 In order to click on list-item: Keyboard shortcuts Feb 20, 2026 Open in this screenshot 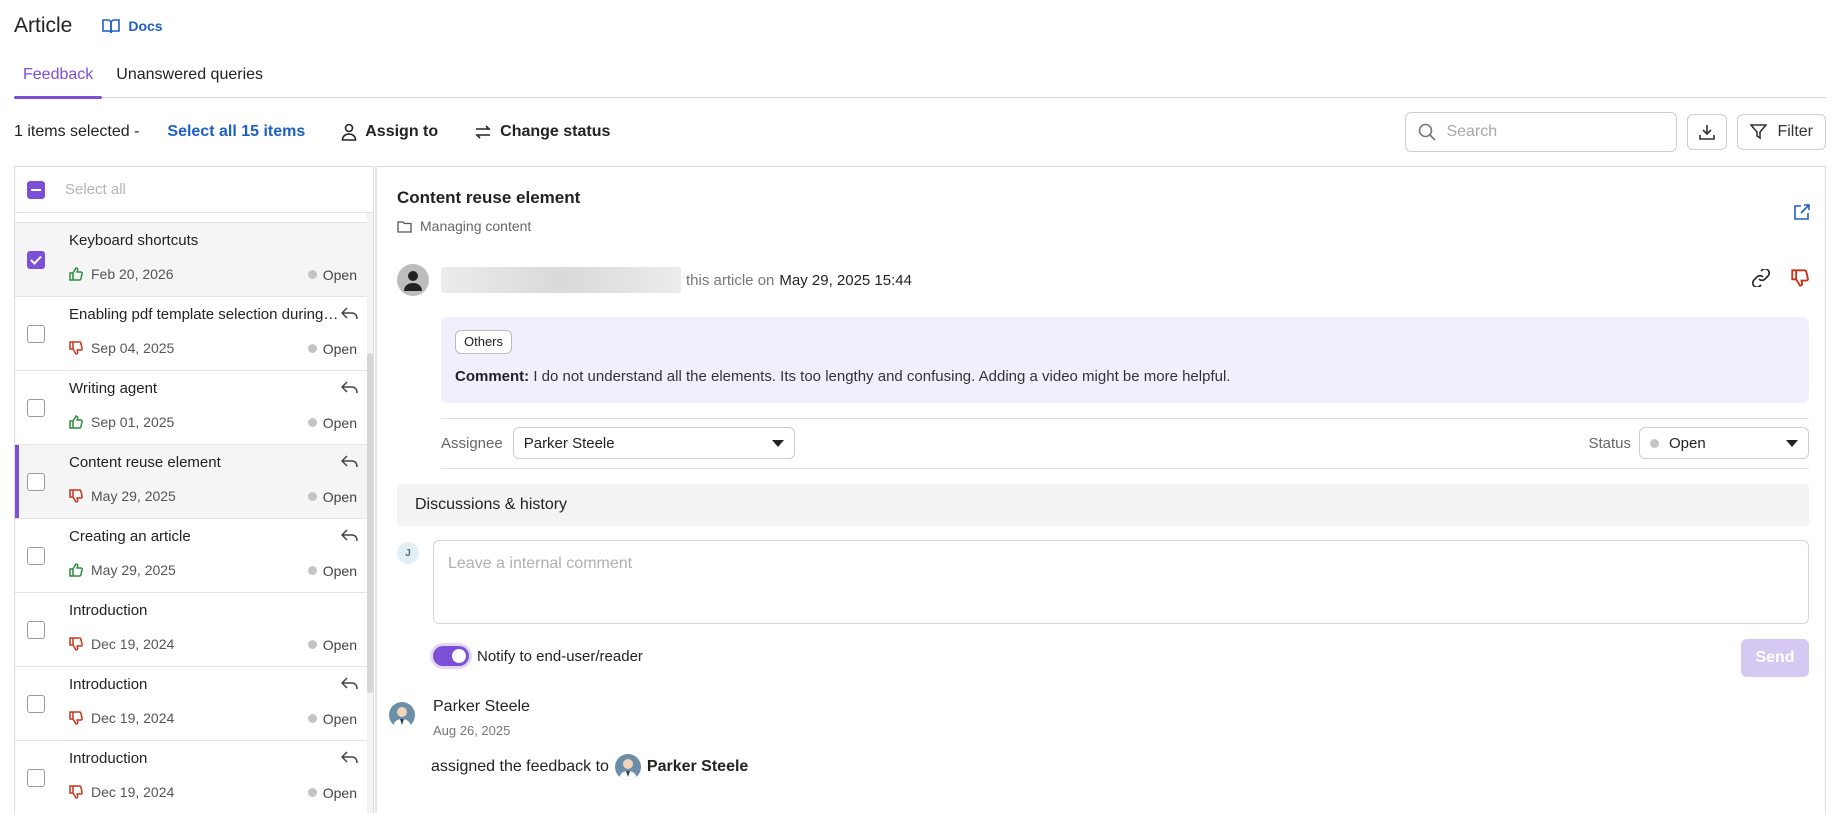, I will do `click(194, 260)`.